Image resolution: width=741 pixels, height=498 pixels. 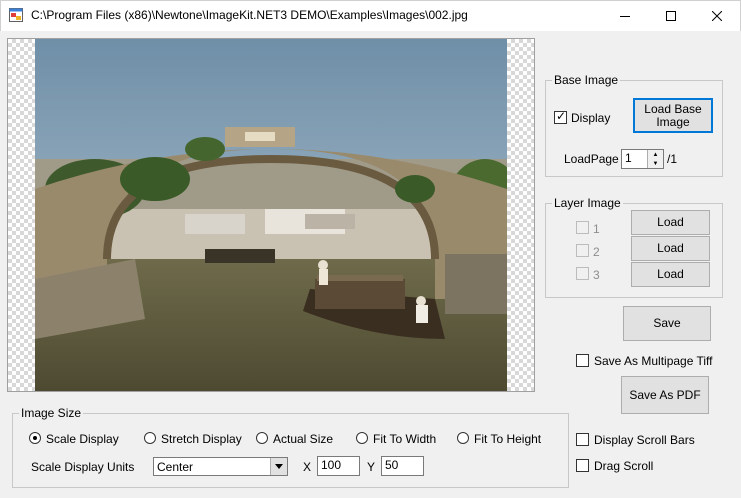 I want to click on close-button, so click(x=717, y=15).